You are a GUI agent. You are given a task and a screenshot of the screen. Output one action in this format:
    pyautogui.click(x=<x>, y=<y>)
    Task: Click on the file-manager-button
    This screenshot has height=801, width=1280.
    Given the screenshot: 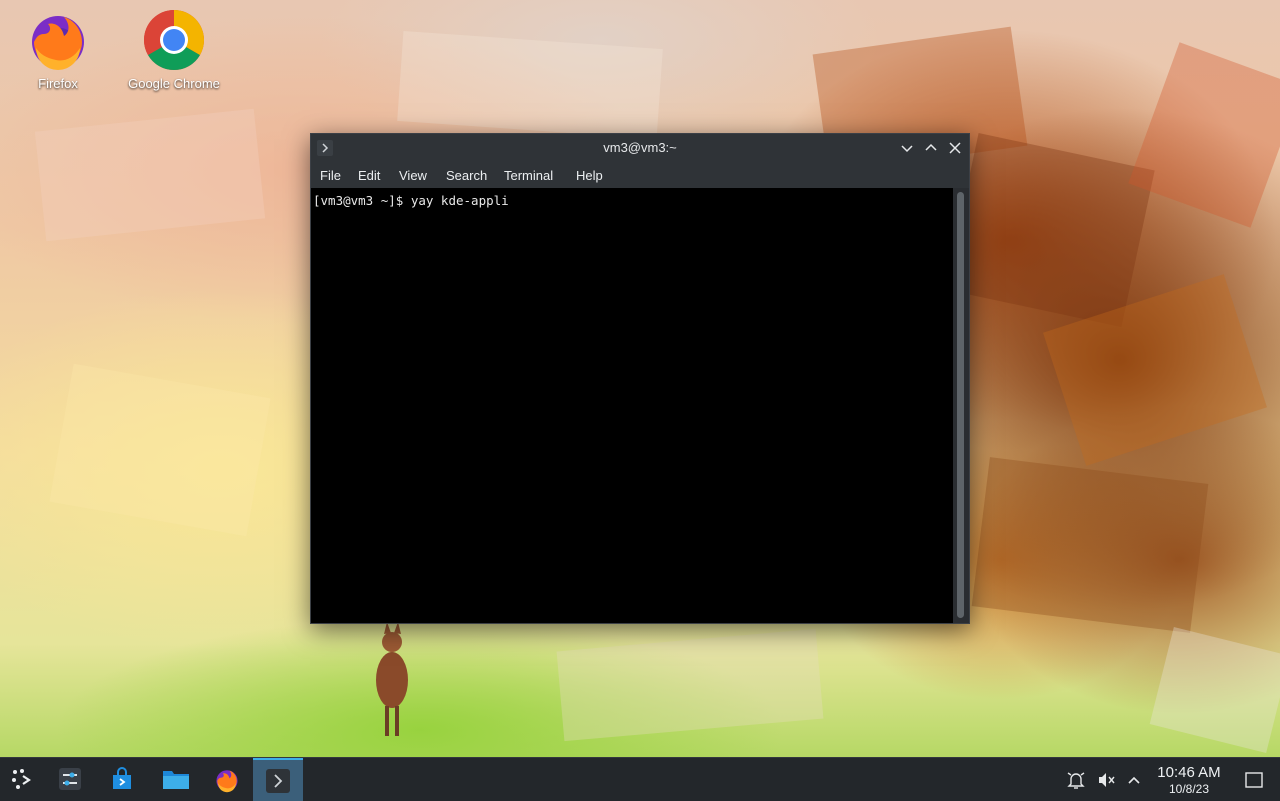 What is the action you would take?
    pyautogui.click(x=174, y=779)
    